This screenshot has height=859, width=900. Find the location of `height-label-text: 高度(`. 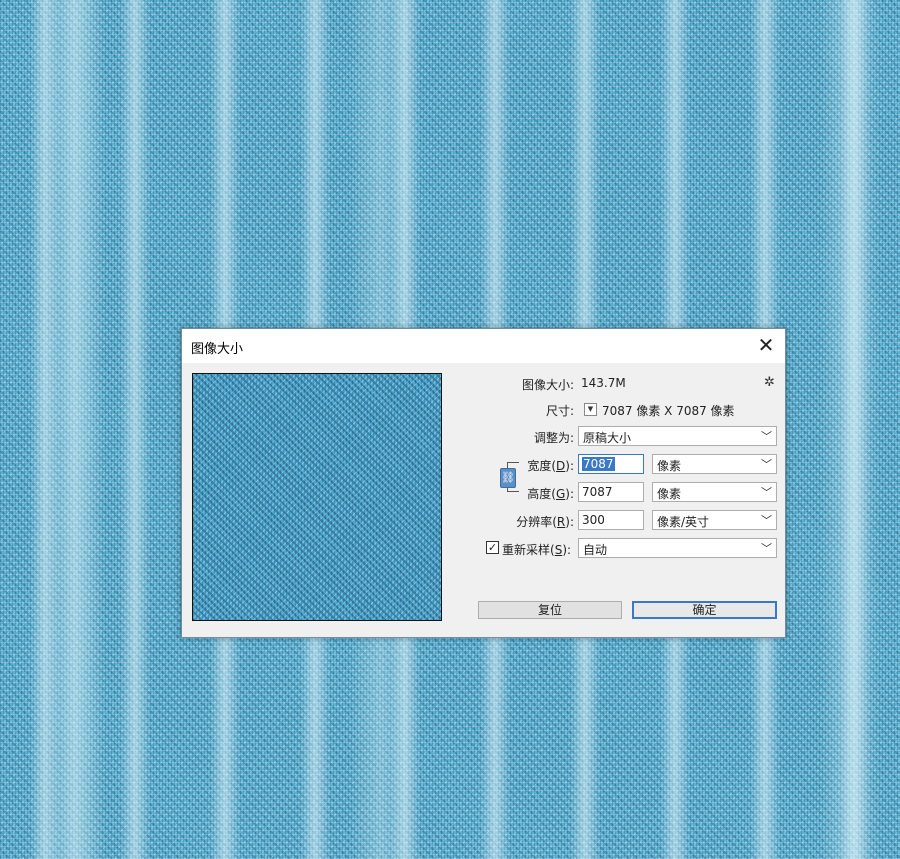

height-label-text: 高度( is located at coordinates (541, 494).